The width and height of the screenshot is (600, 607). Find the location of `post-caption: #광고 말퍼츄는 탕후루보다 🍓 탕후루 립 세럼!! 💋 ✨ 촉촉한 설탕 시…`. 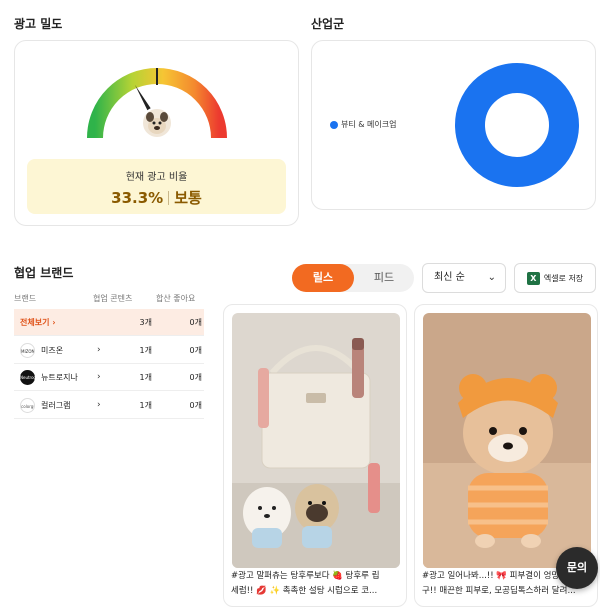

post-caption: #광고 말퍼츄는 탕후루보다 🍓 탕후루 립 세럼!! 💋 ✨ 촉촉한 설탕 시… is located at coordinates (317, 584).